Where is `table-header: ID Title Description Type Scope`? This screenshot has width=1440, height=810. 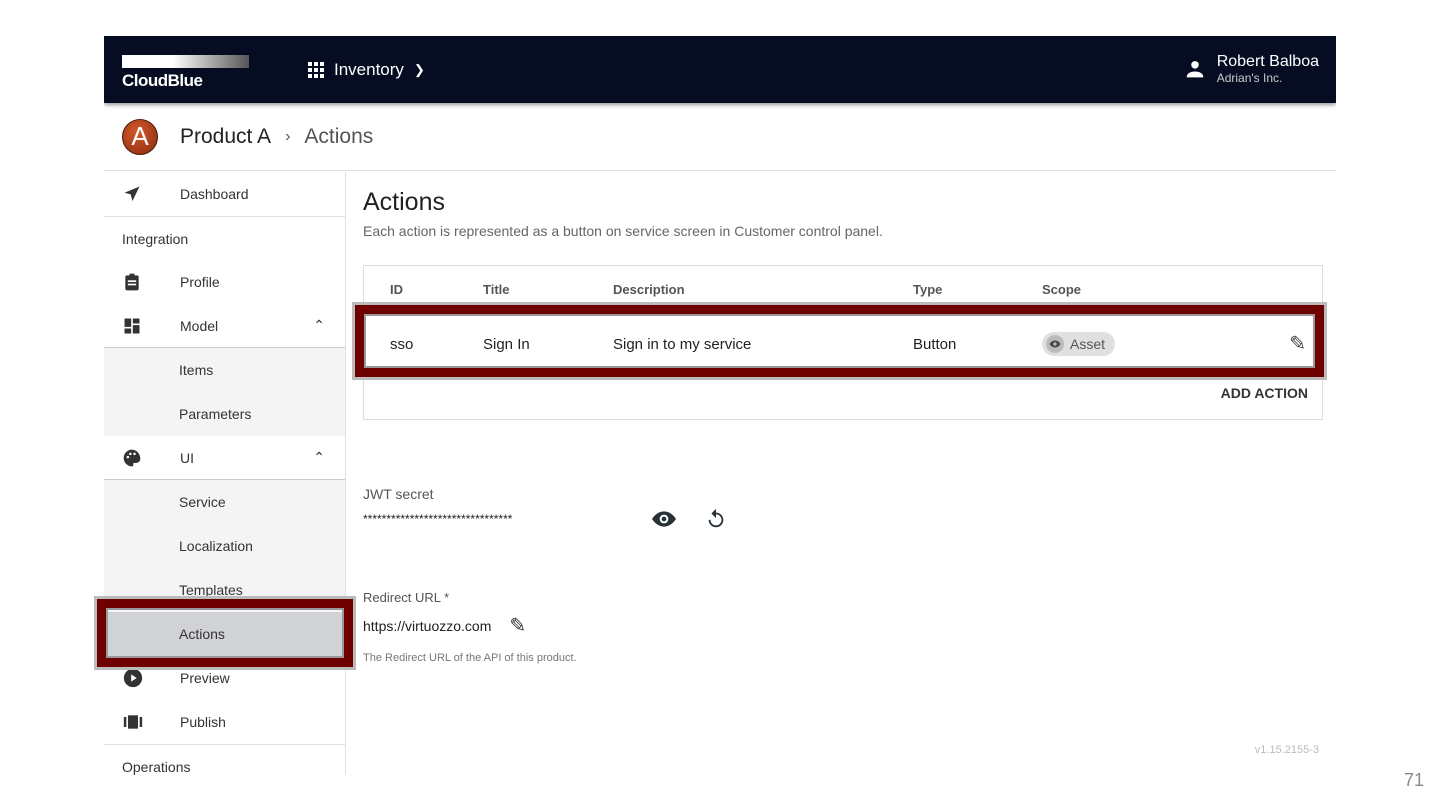
table-header: ID Title Description Type Scope is located at coordinates (856, 289).